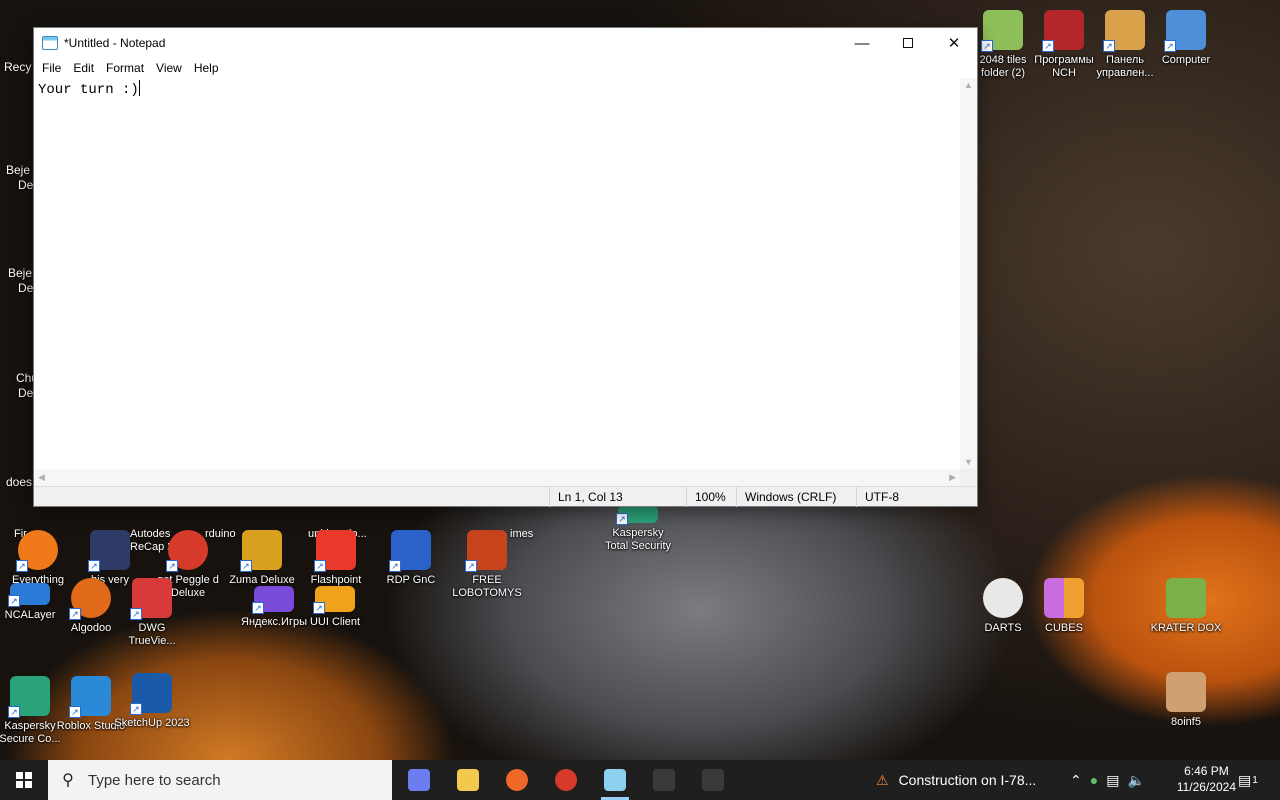 This screenshot has height=800, width=1280. I want to click on icon-label: FREE LOBOTOMYS, so click(487, 586).